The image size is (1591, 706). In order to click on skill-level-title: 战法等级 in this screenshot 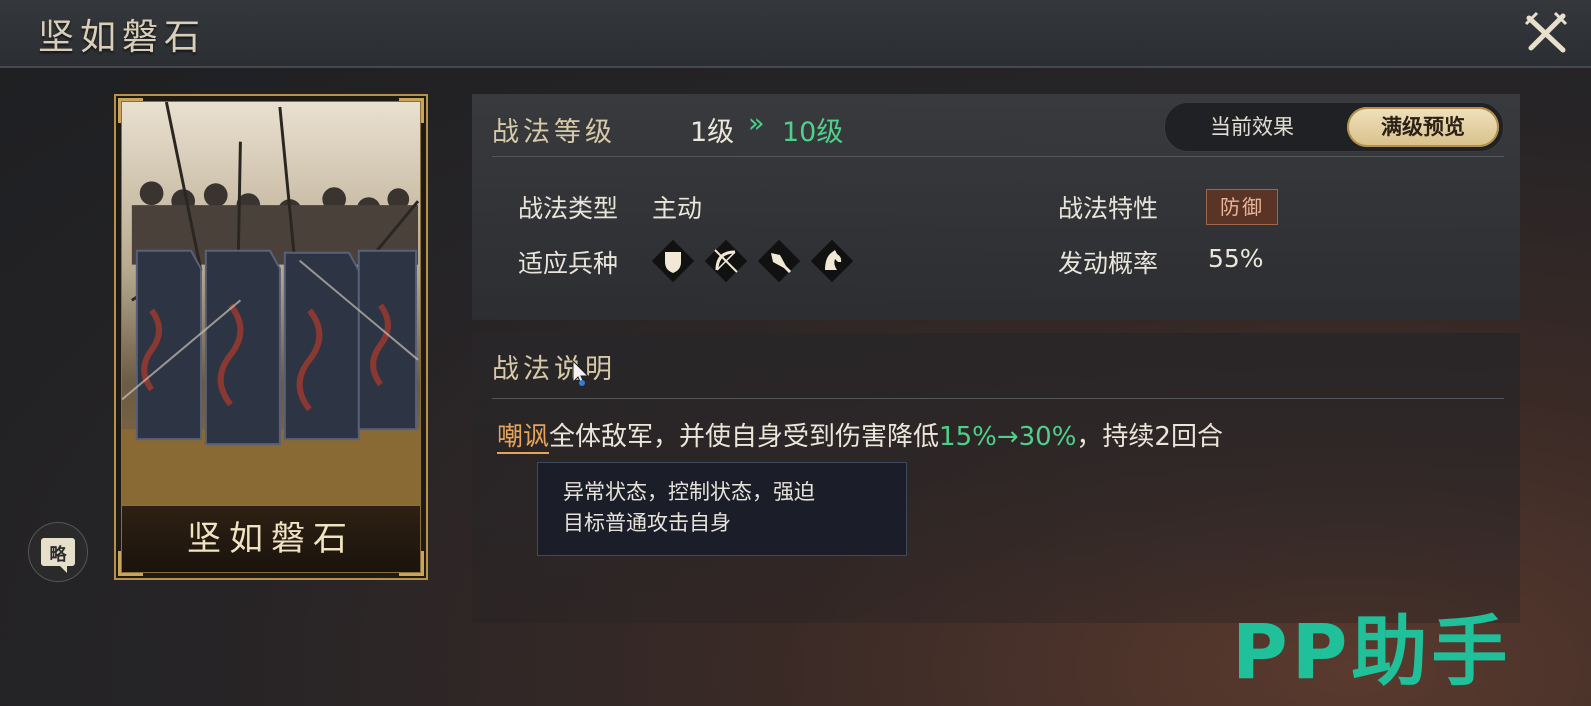, I will do `click(554, 132)`.